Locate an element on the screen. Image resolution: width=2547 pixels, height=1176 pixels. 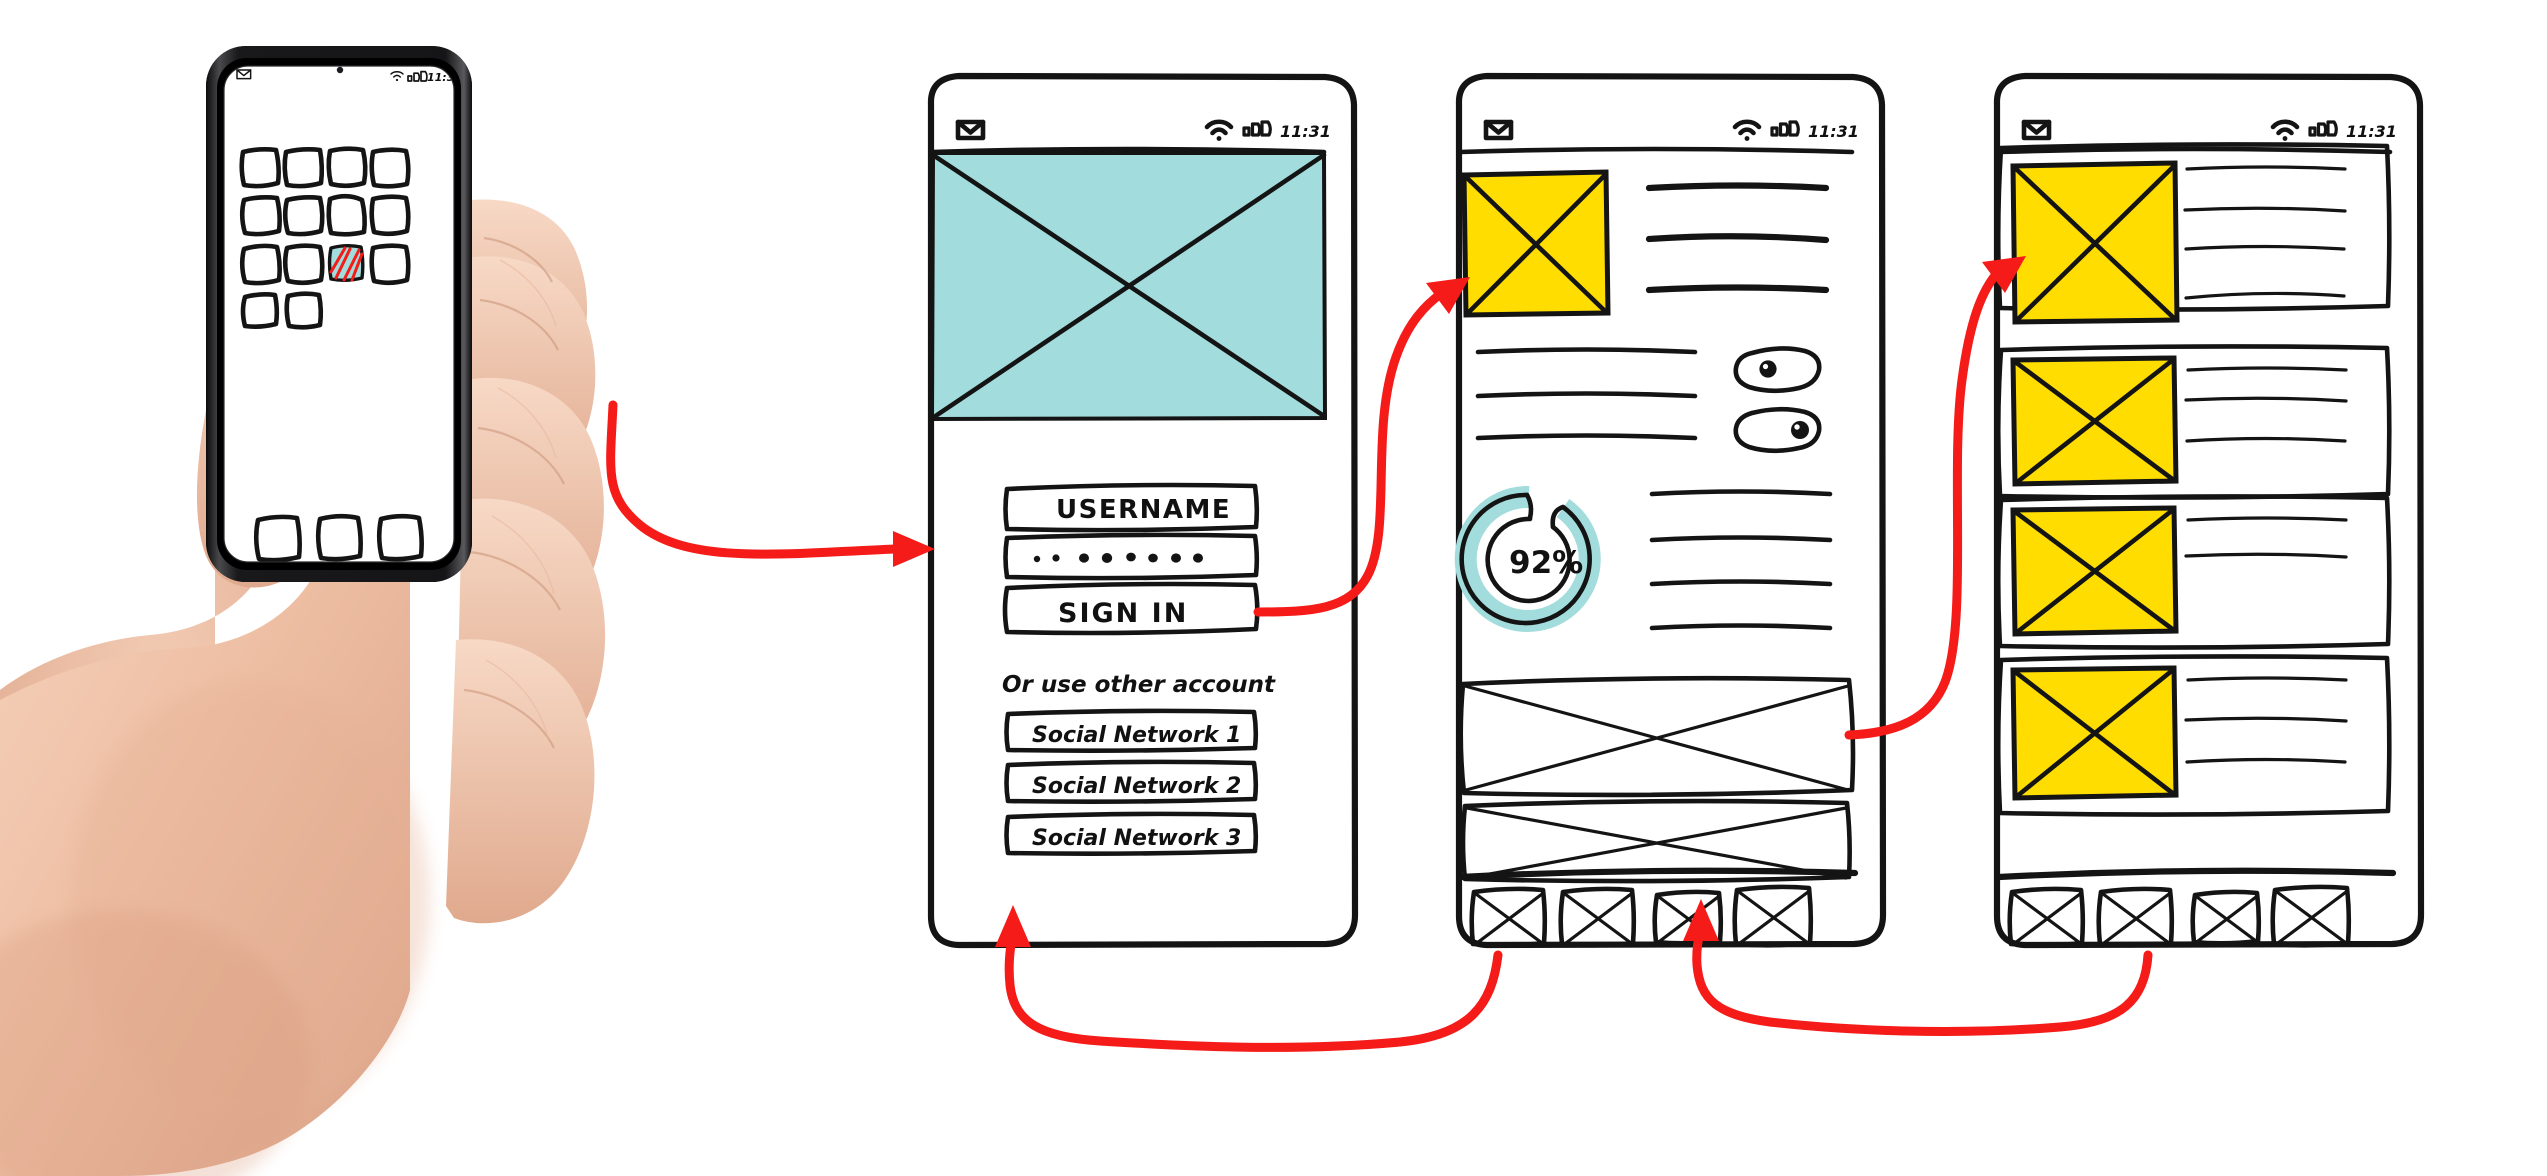
social-button-1: Social Network 1 is located at coordinates (1131, 730).